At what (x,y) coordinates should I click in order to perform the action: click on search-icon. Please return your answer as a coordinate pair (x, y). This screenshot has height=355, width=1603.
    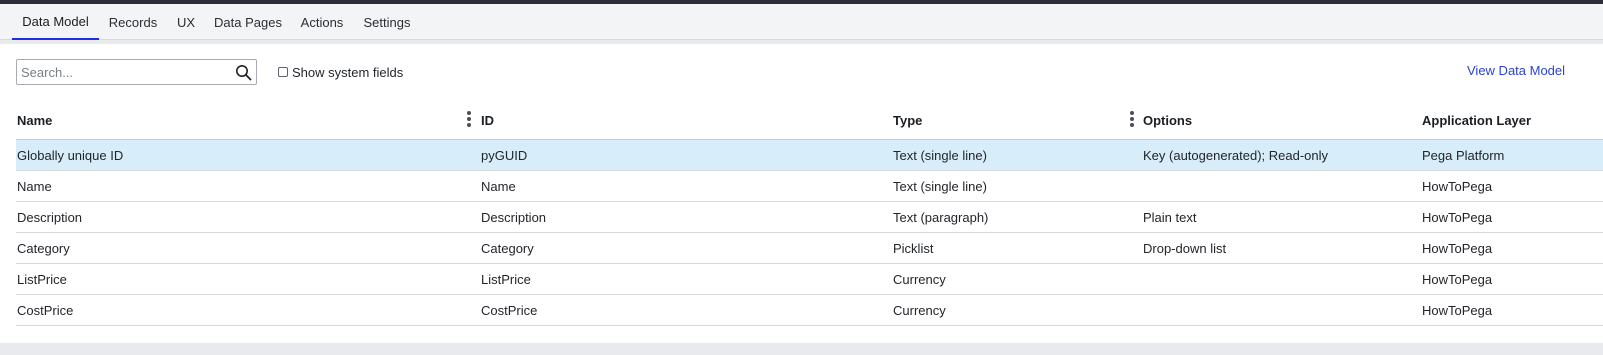
    Looking at the image, I should click on (243, 72).